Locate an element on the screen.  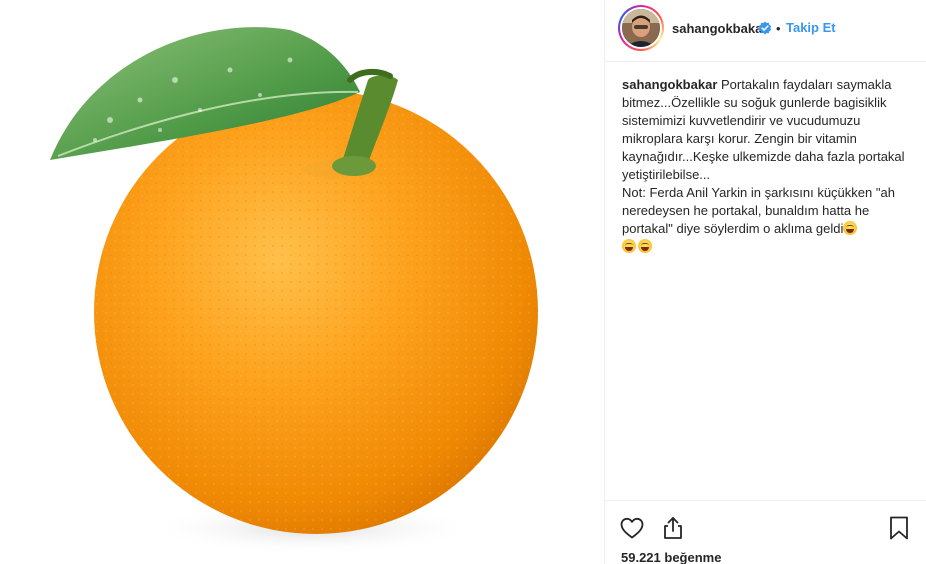
caption-username: sahangokbakar is located at coordinates (669, 84).